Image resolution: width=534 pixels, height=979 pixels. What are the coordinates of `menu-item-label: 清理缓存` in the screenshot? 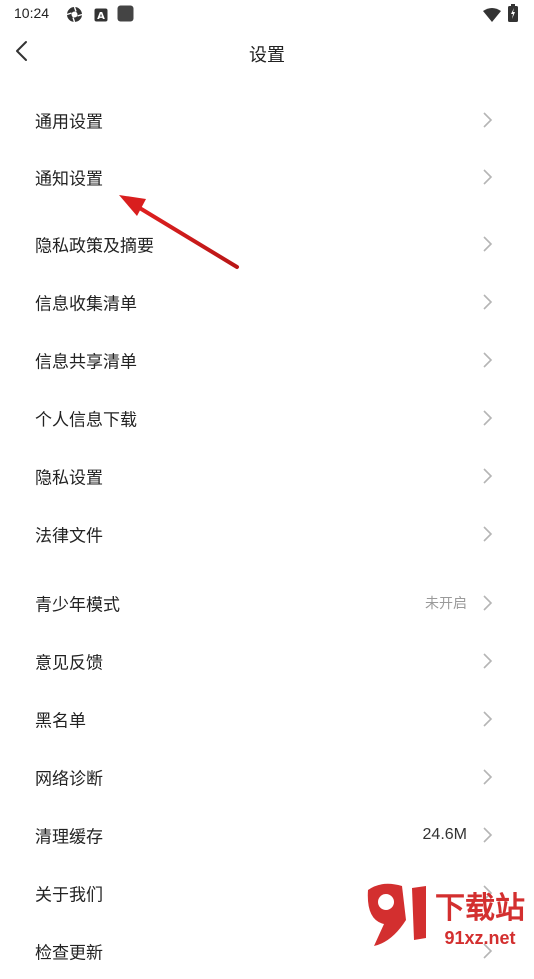 It's located at (69, 837).